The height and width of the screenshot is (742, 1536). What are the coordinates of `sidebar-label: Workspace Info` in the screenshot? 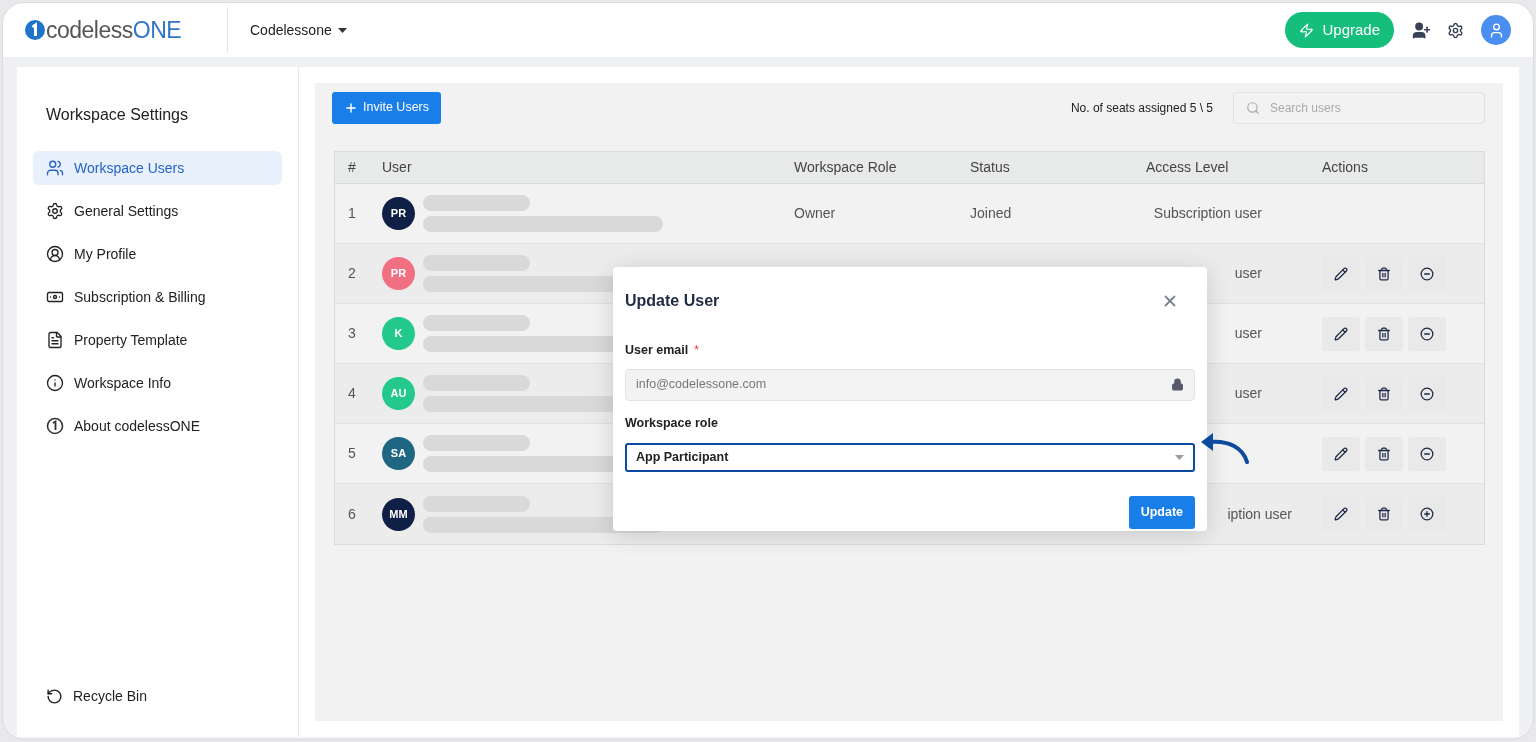 It's located at (122, 383).